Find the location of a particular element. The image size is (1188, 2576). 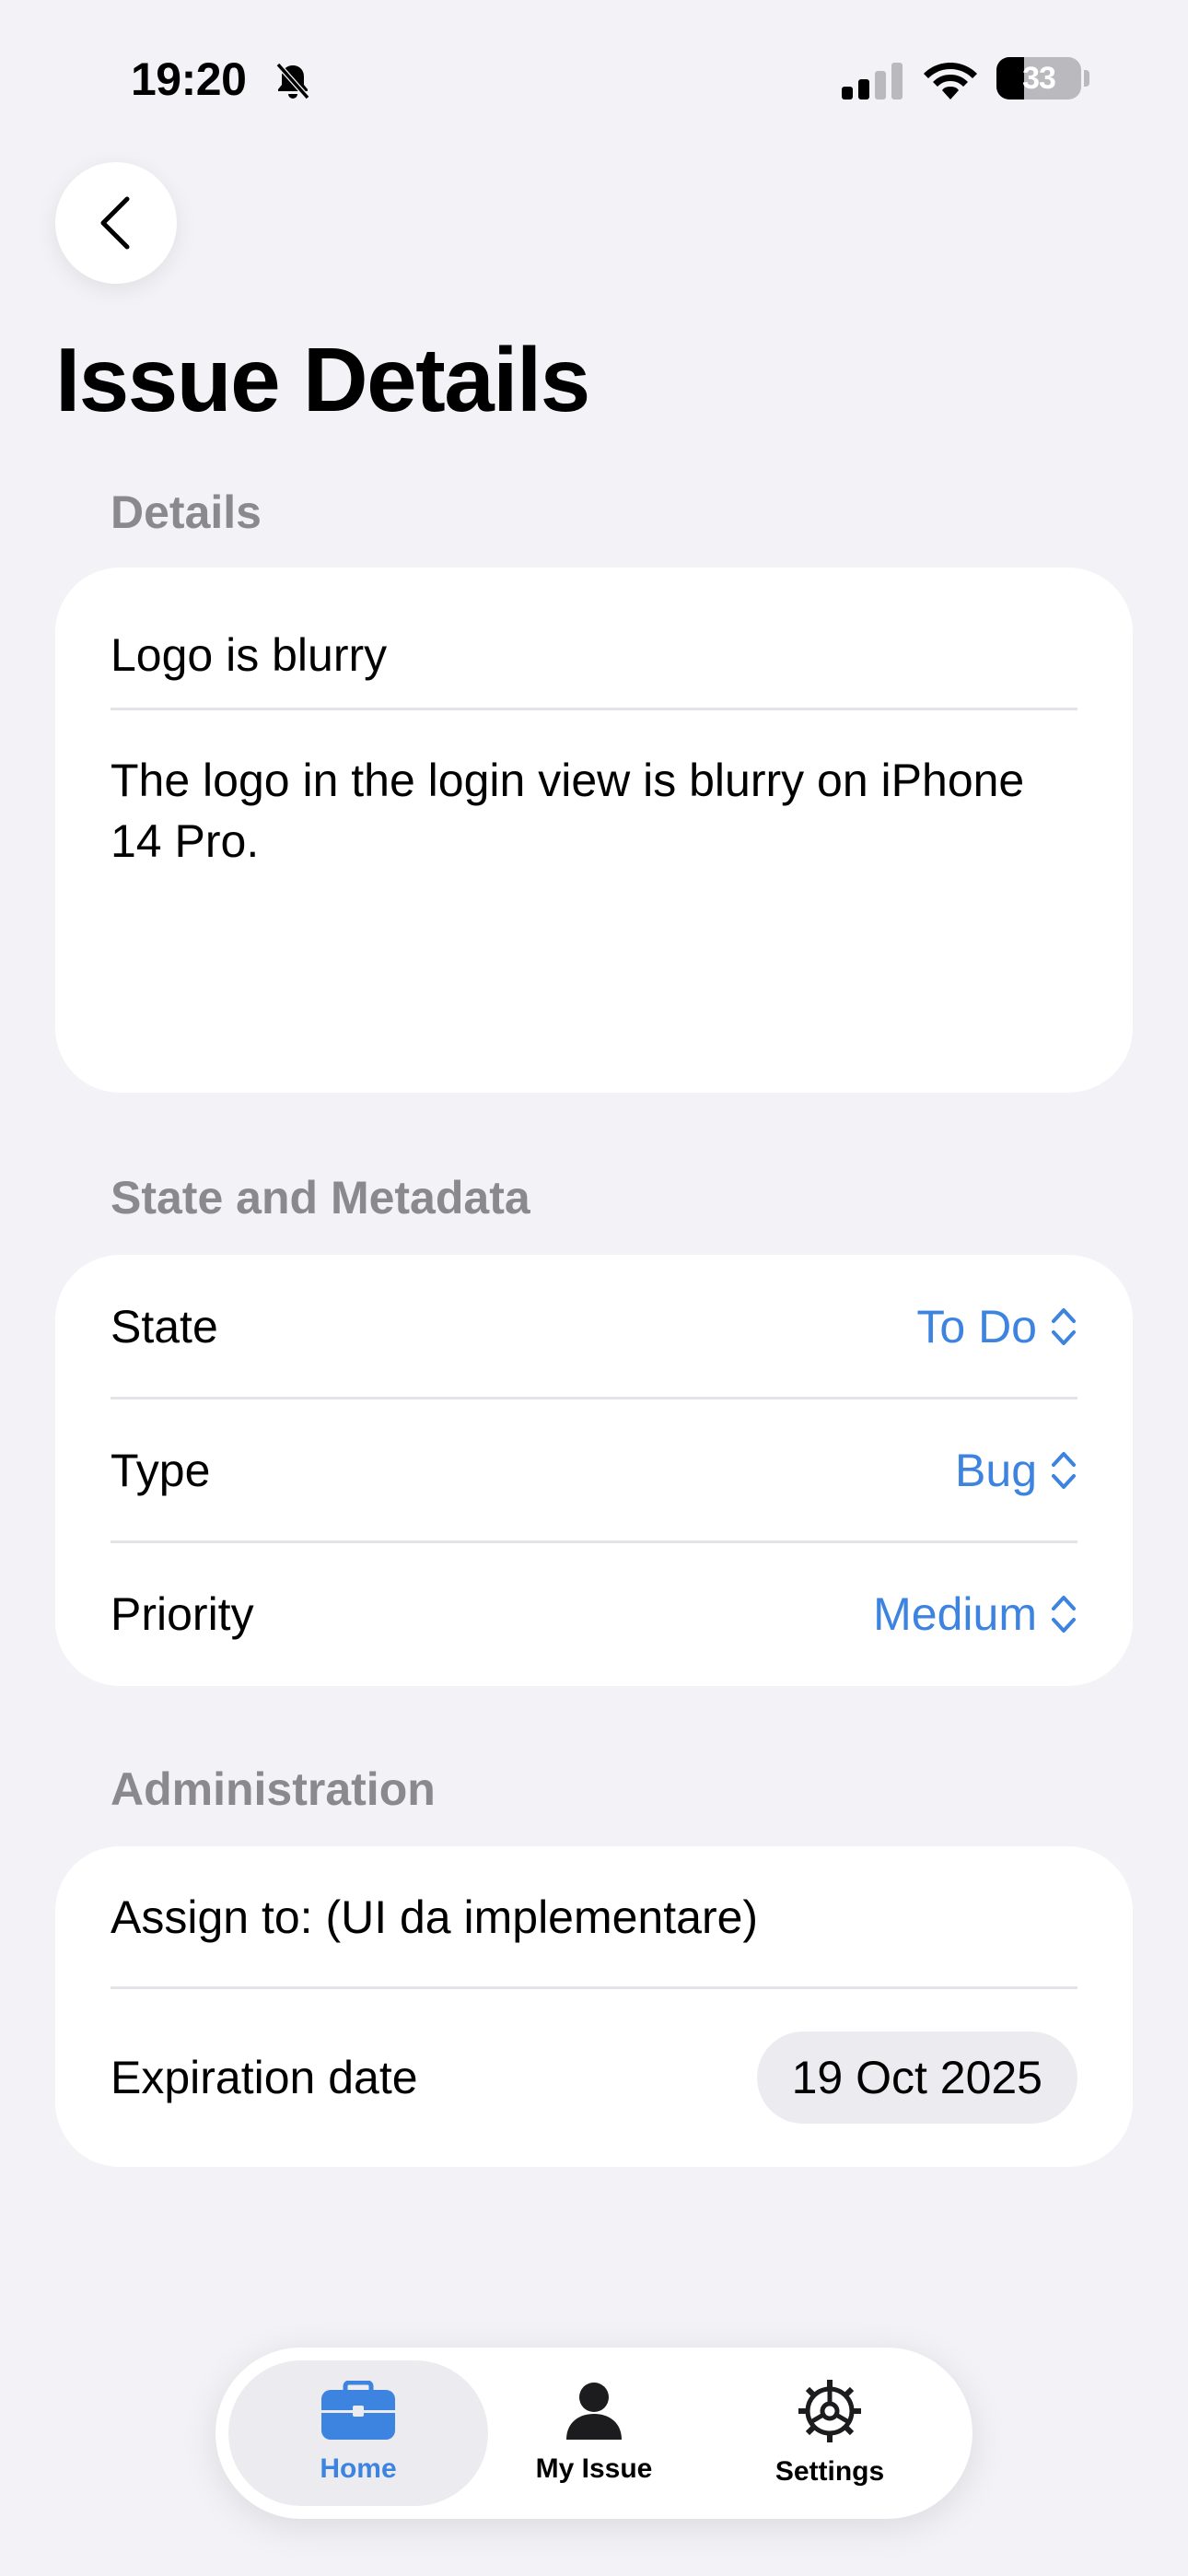

battery-percent: 33 is located at coordinates (1039, 78).